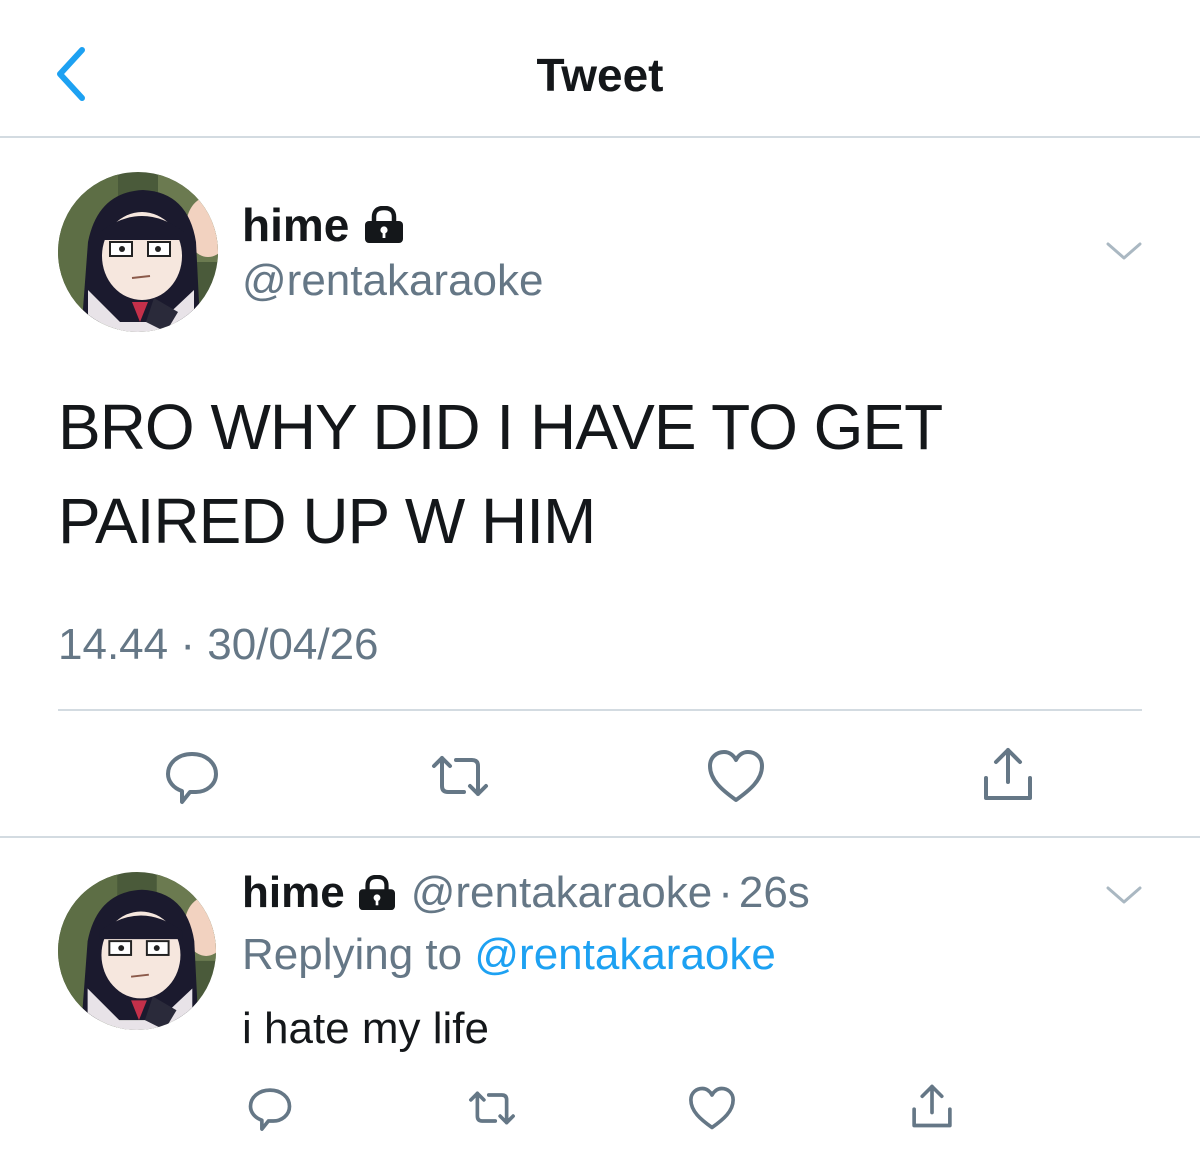  I want to click on reply-time: 26s, so click(774, 892).